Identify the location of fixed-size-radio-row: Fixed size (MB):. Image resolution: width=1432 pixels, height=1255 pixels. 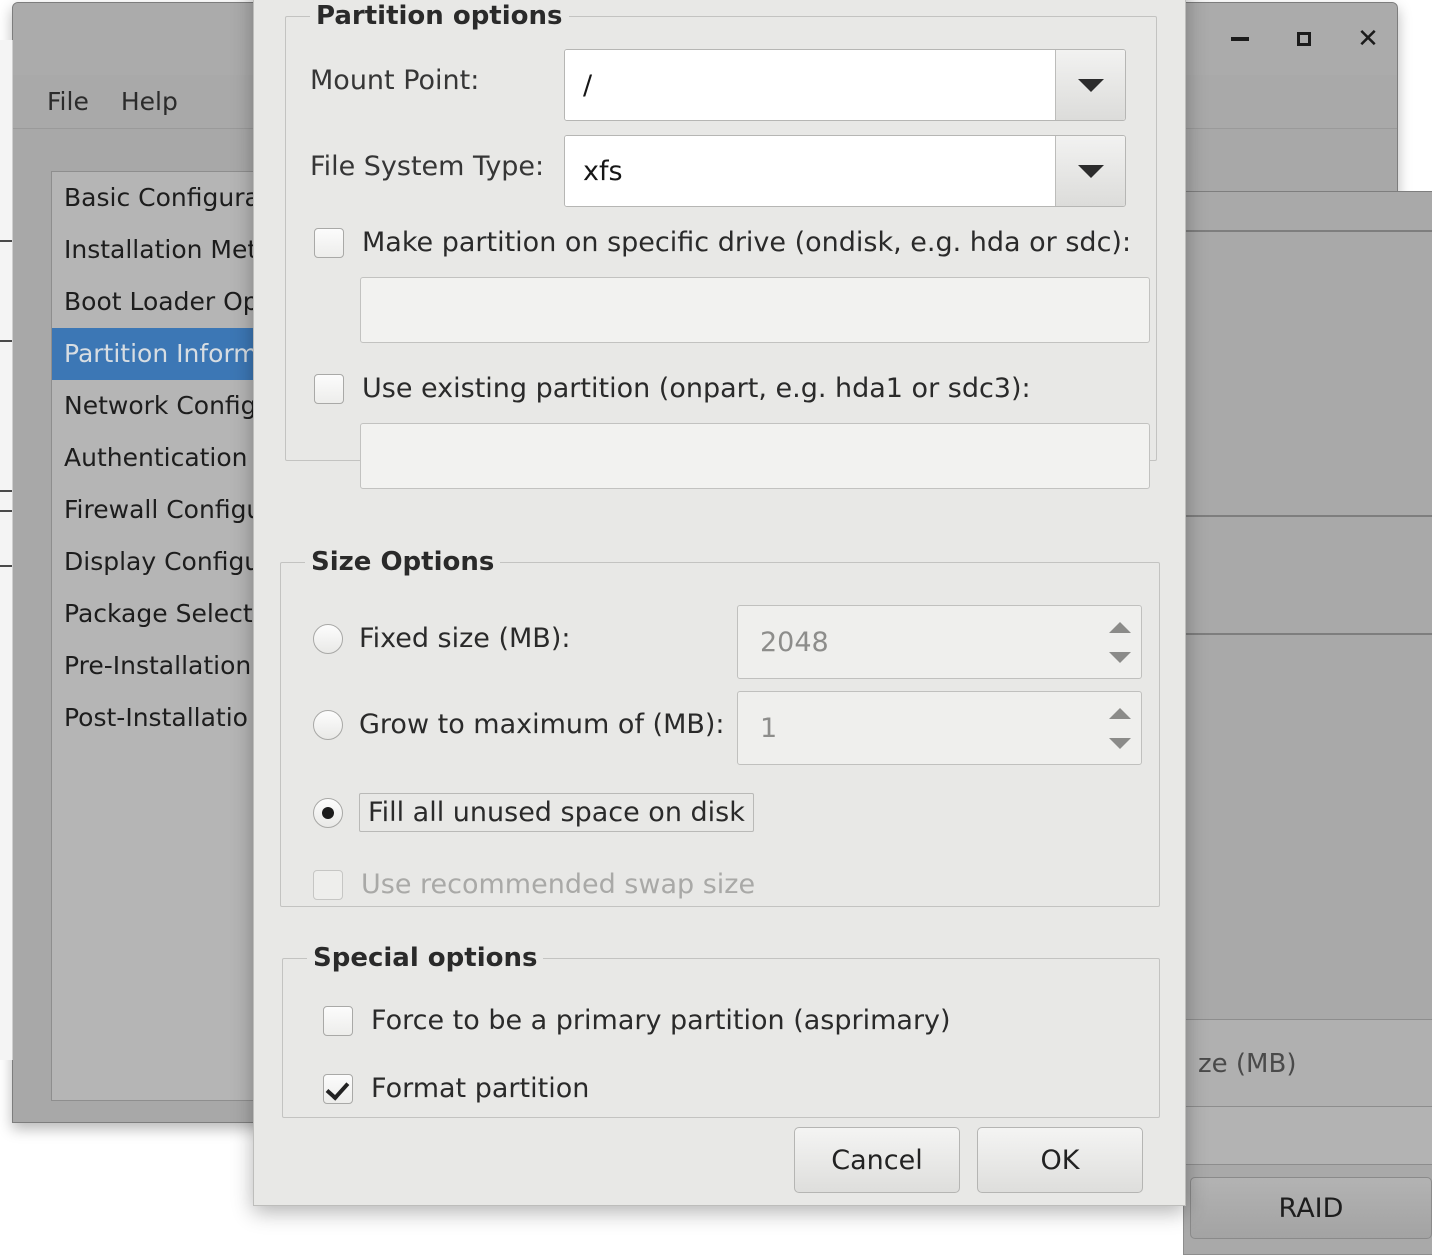
(441, 638).